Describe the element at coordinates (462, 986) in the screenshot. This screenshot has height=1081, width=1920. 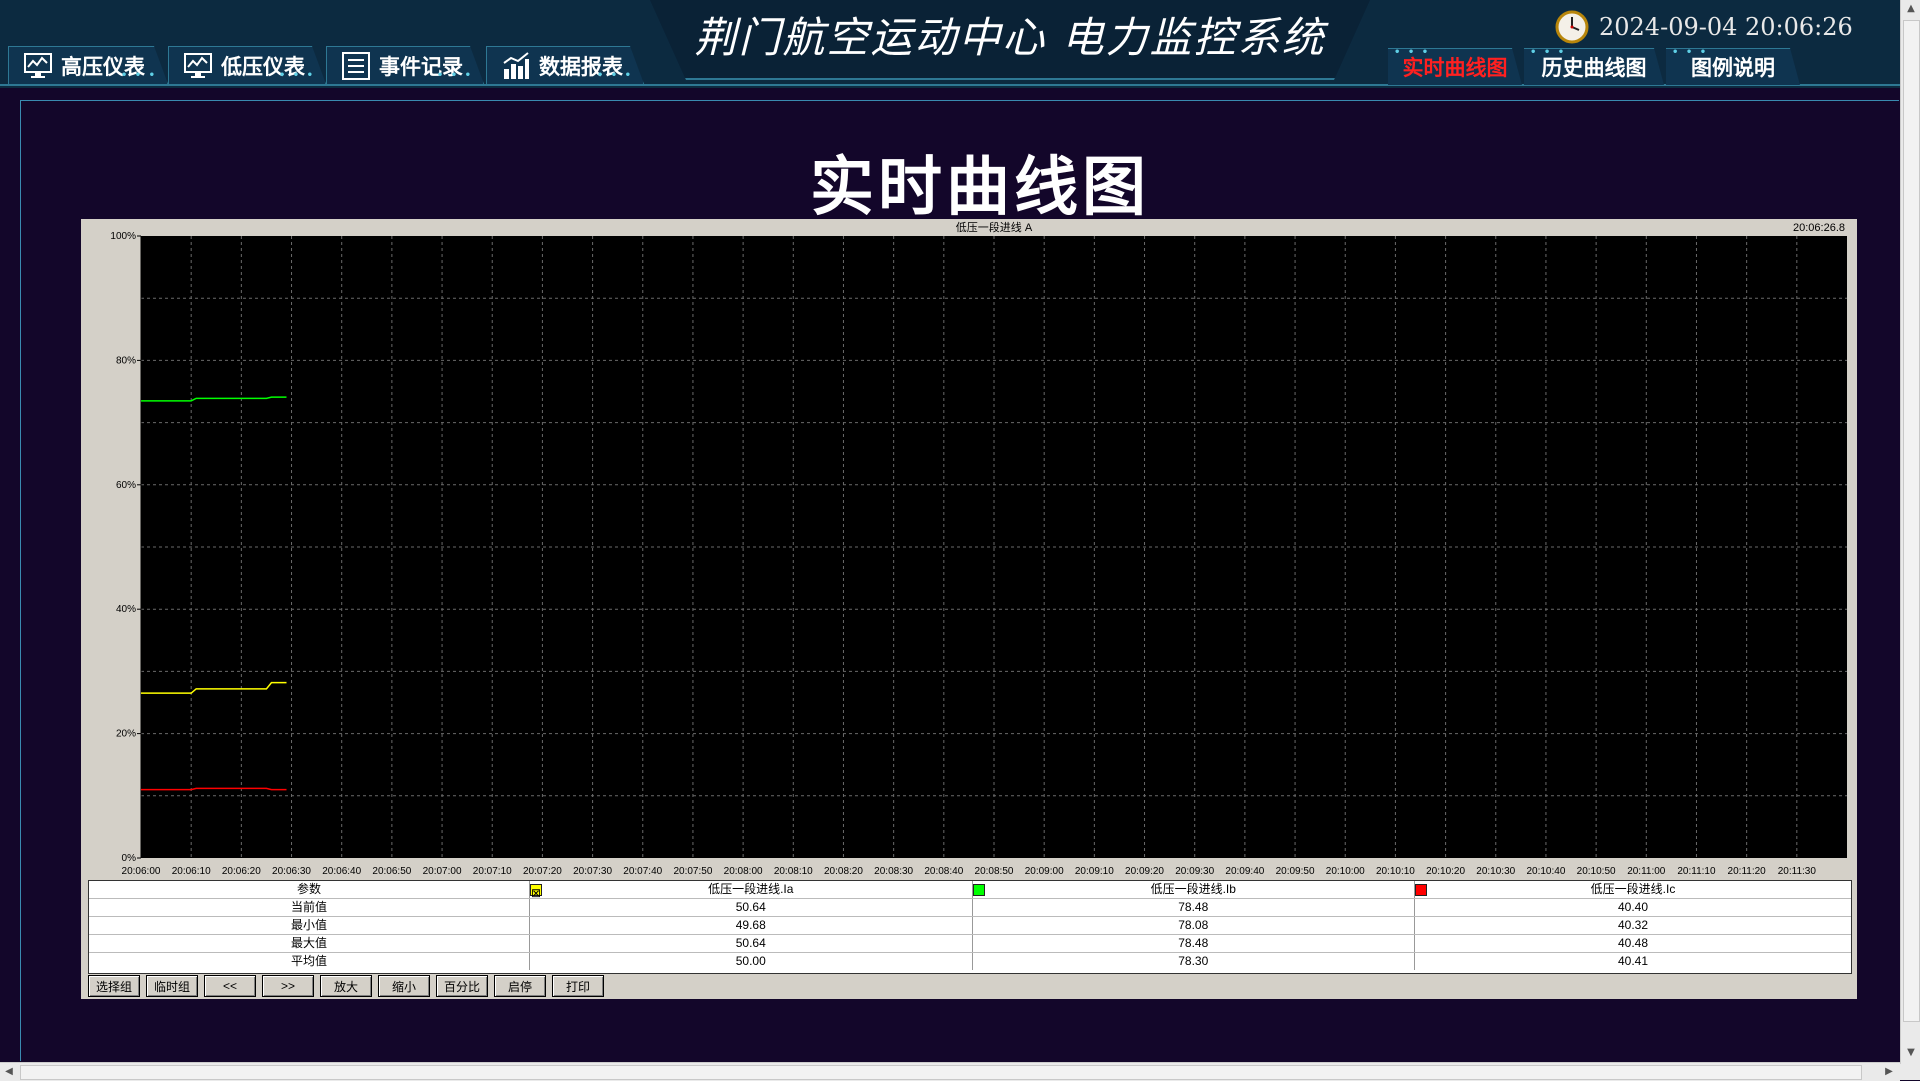
I see `percent-button: 百分比` at that location.